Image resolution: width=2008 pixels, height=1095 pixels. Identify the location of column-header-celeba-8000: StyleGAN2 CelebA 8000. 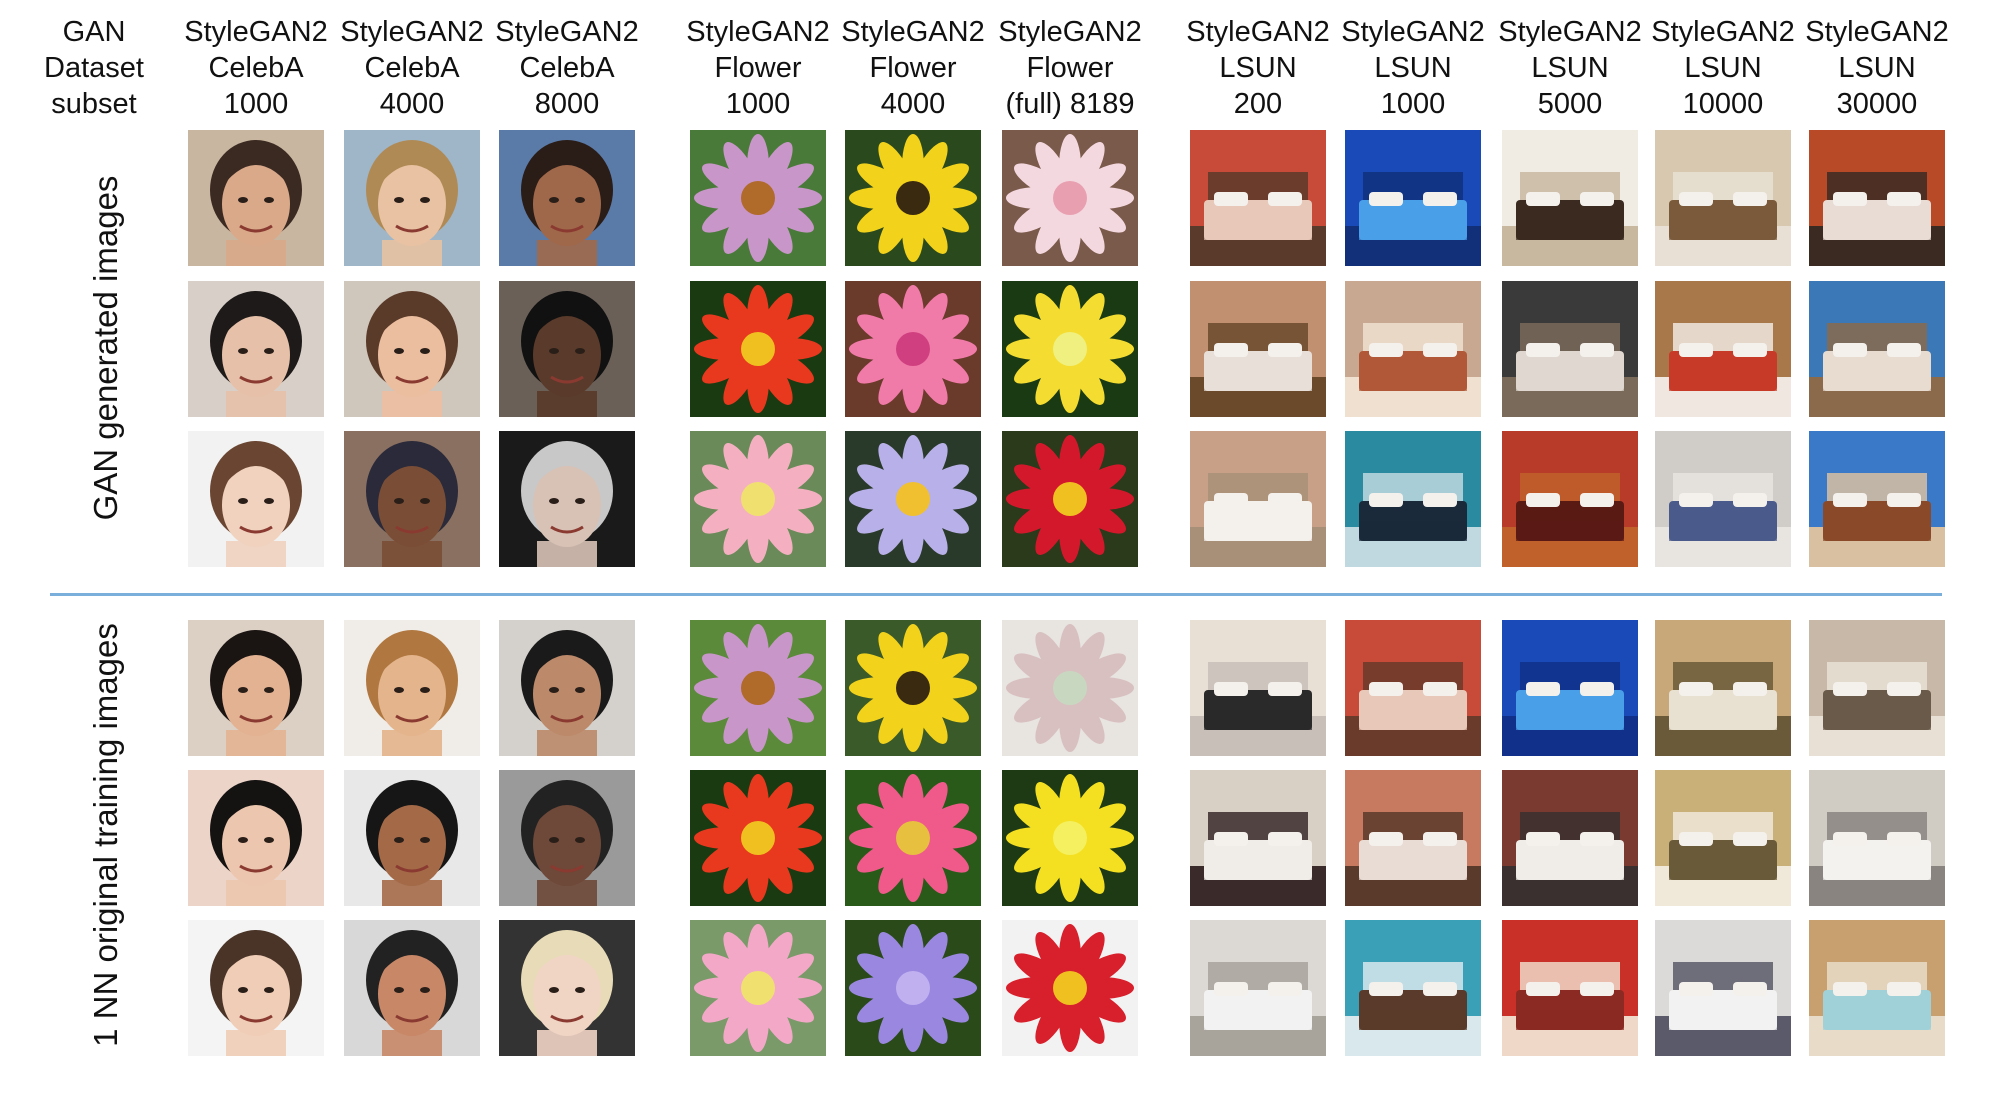
(567, 68).